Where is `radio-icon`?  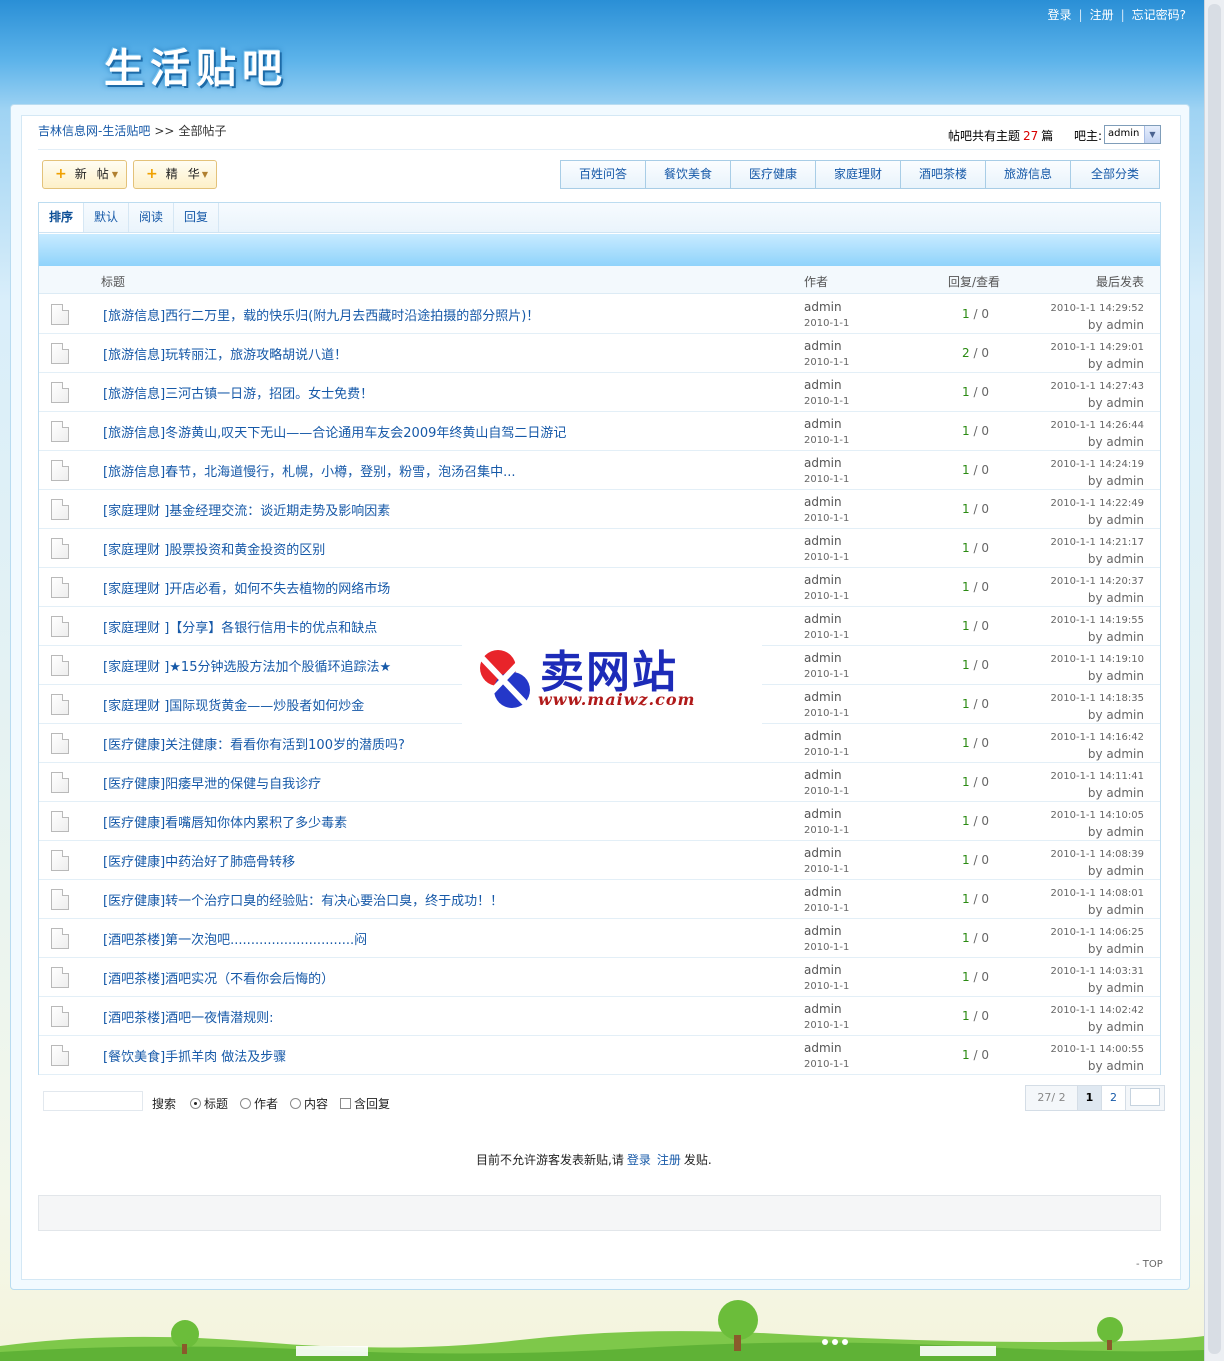
radio-icon is located at coordinates (295, 1103).